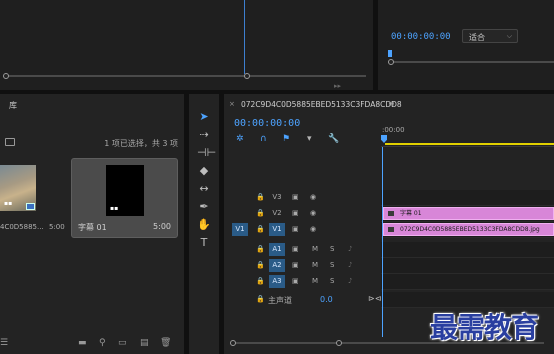 This screenshot has height=354, width=554. Describe the element at coordinates (204, 135) in the screenshot. I see `track-select-tool-icon: ⇢` at that location.